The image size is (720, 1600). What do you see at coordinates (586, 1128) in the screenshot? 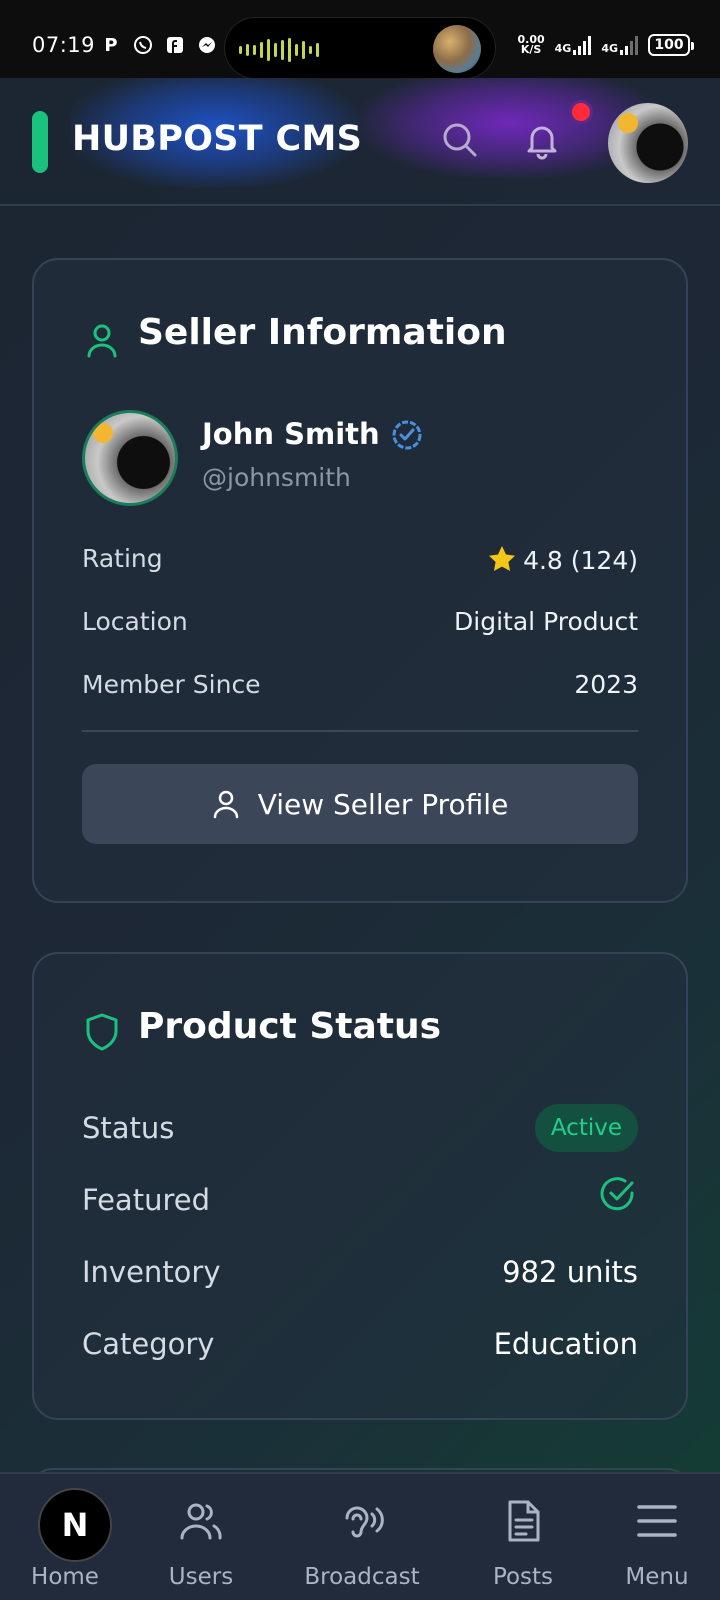
I see `status-badge: Active` at bounding box center [586, 1128].